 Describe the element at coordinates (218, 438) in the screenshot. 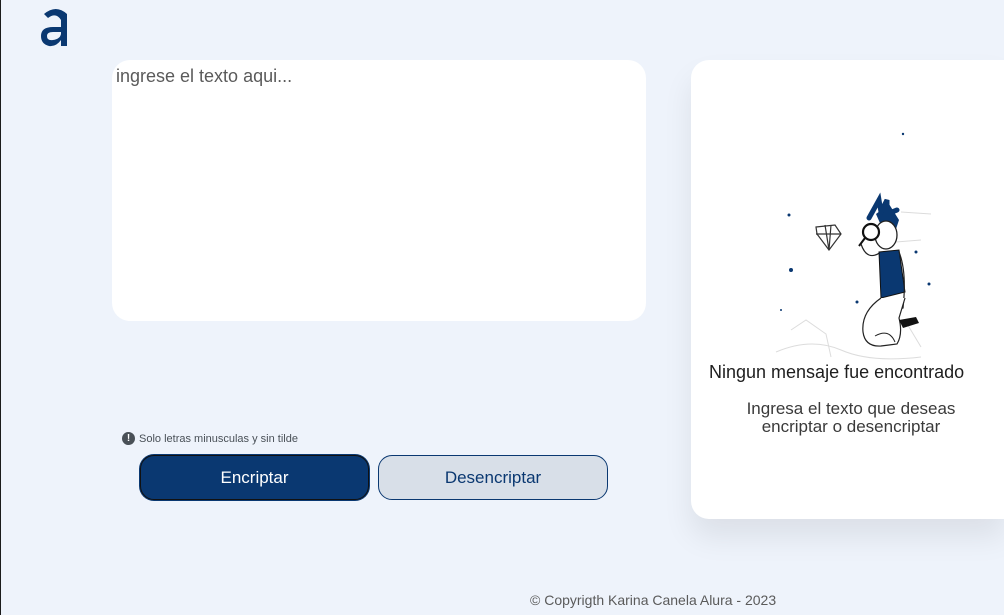

I see `hint-text: Solo letras minusculas y sin tilde` at that location.